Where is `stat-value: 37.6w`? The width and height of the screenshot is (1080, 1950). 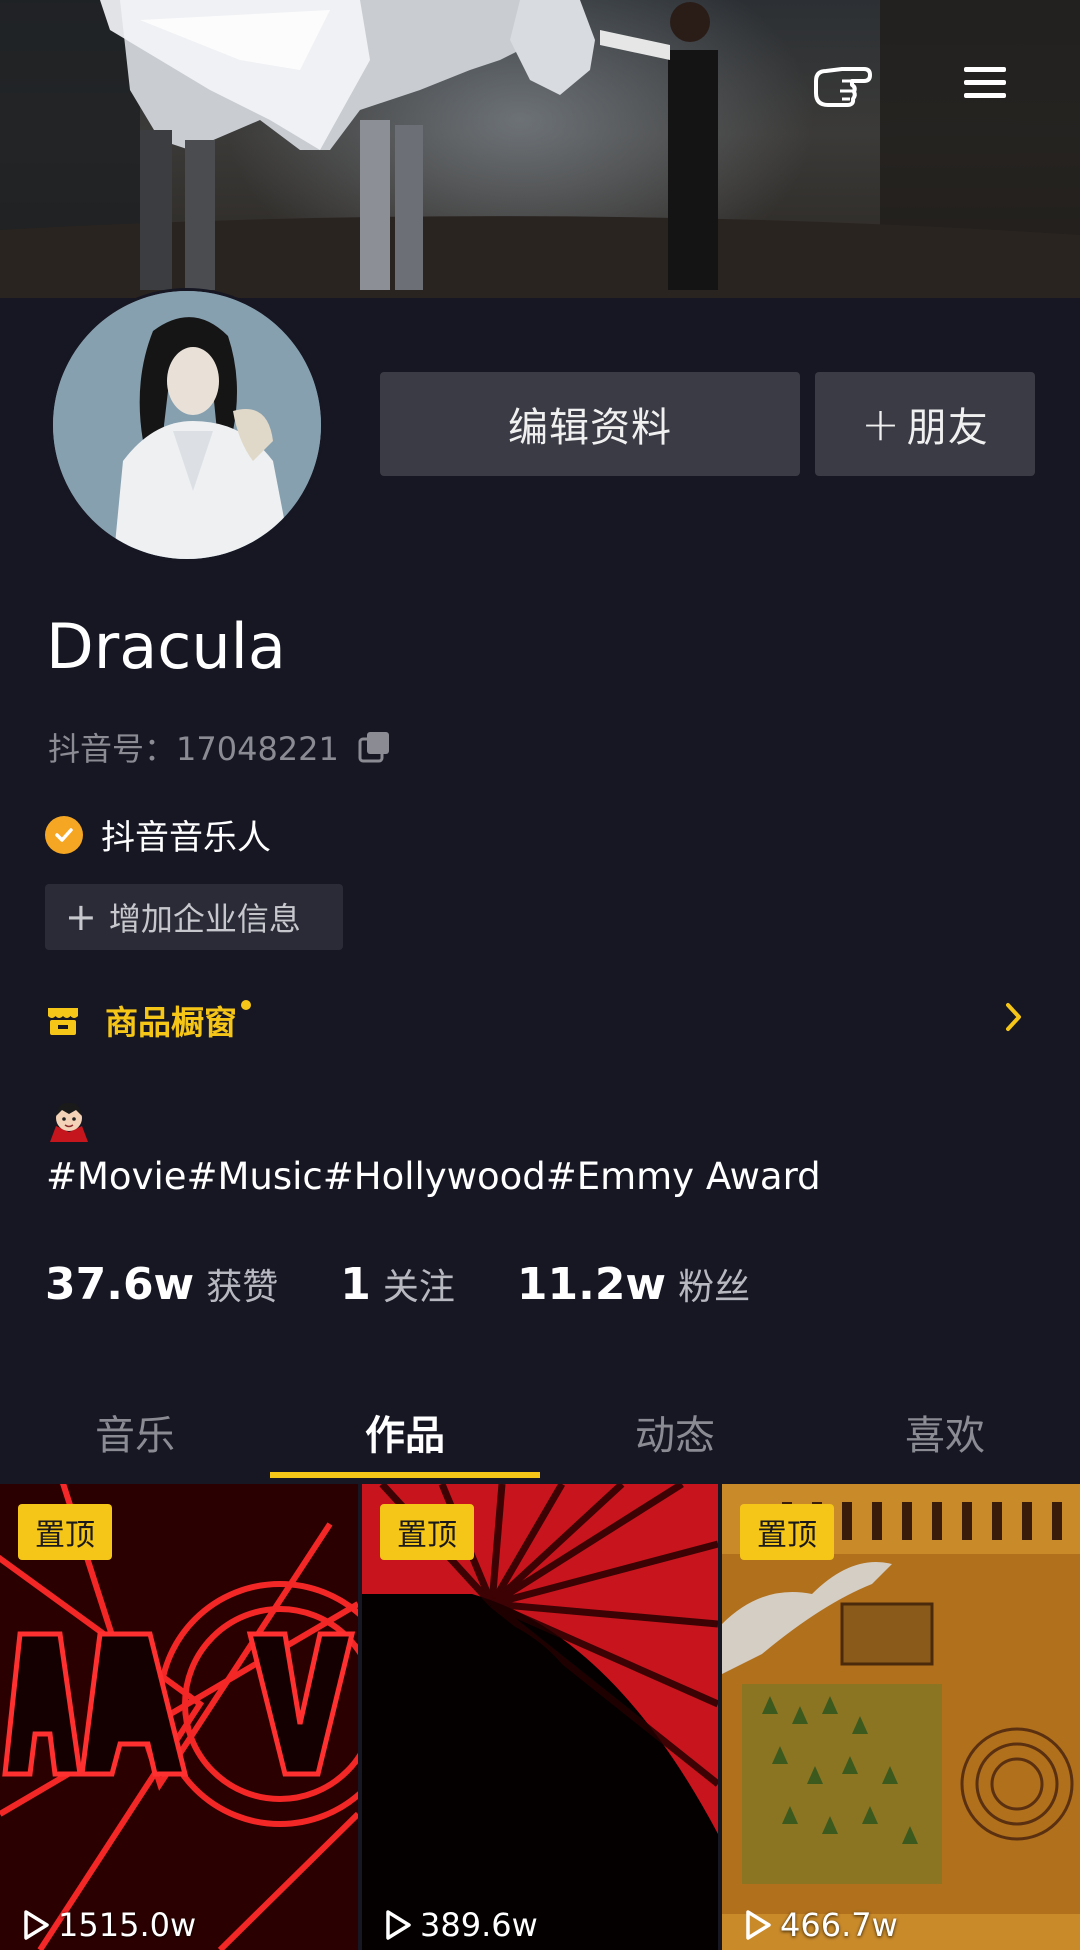 stat-value: 37.6w is located at coordinates (120, 1284).